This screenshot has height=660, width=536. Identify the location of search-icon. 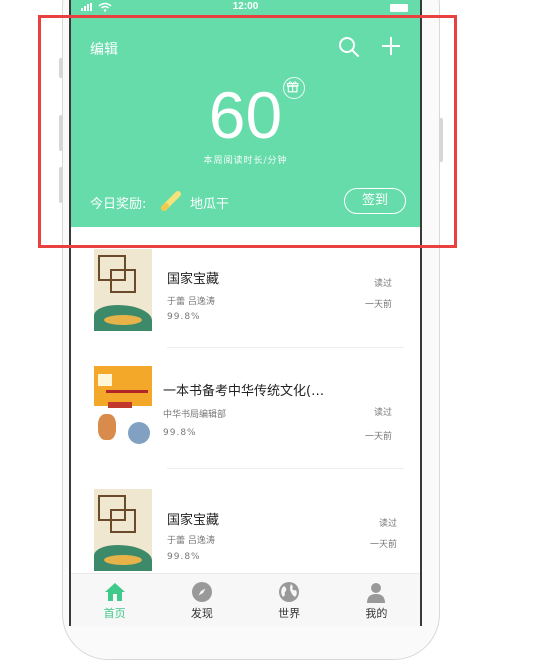
(349, 47).